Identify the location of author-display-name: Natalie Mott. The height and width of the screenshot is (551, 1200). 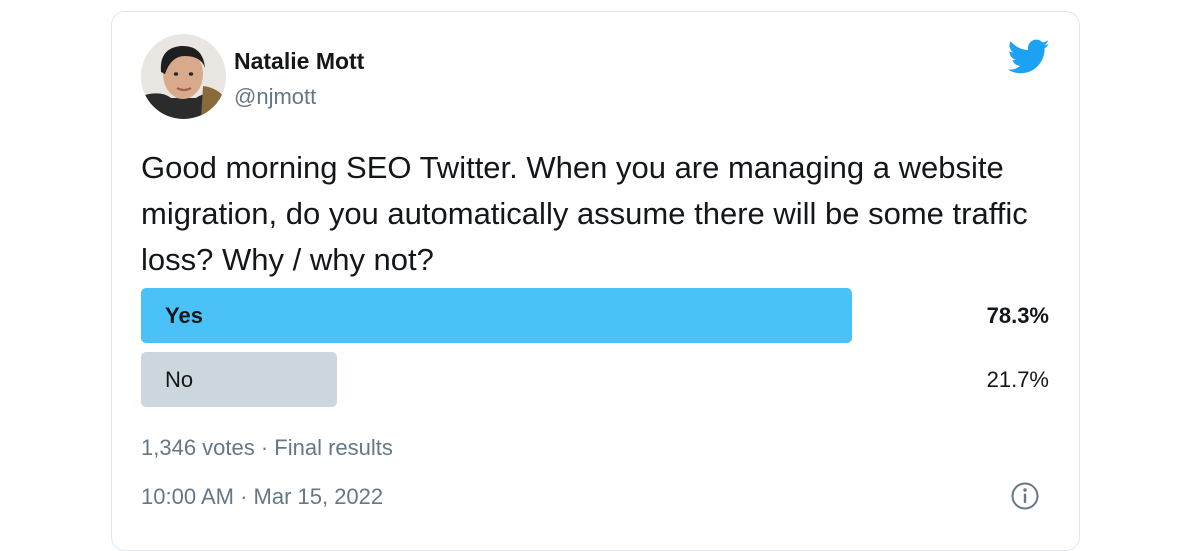
(299, 61).